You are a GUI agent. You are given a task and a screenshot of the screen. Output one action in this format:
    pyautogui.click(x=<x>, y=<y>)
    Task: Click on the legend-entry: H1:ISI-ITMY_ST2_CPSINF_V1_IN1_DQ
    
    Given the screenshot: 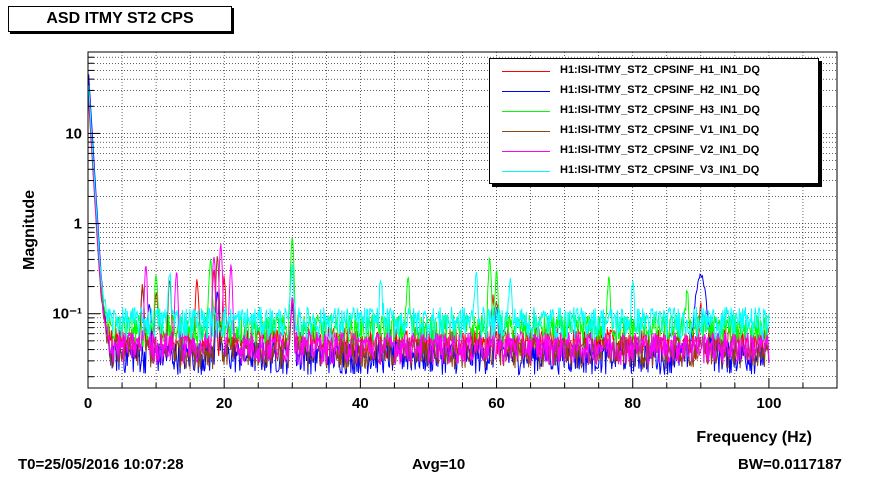 What is the action you would take?
    pyautogui.click(x=654, y=131)
    